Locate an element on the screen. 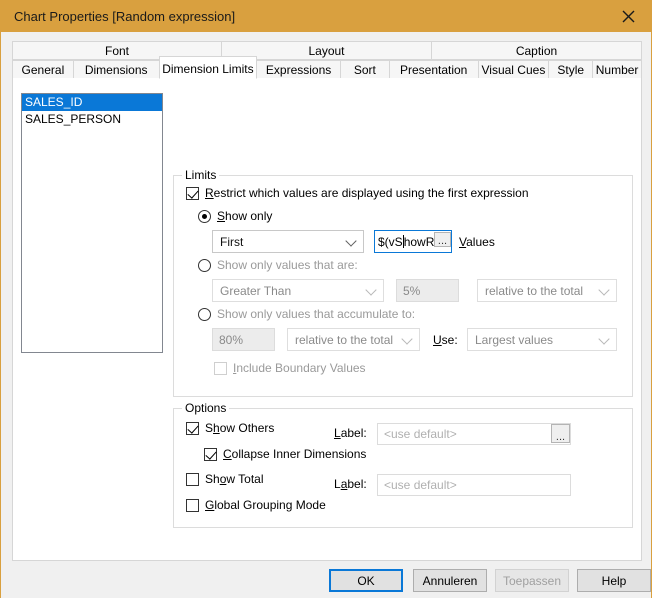  global-grouping-mode-checkbox: Global Grouping Mode is located at coordinates (256, 505).